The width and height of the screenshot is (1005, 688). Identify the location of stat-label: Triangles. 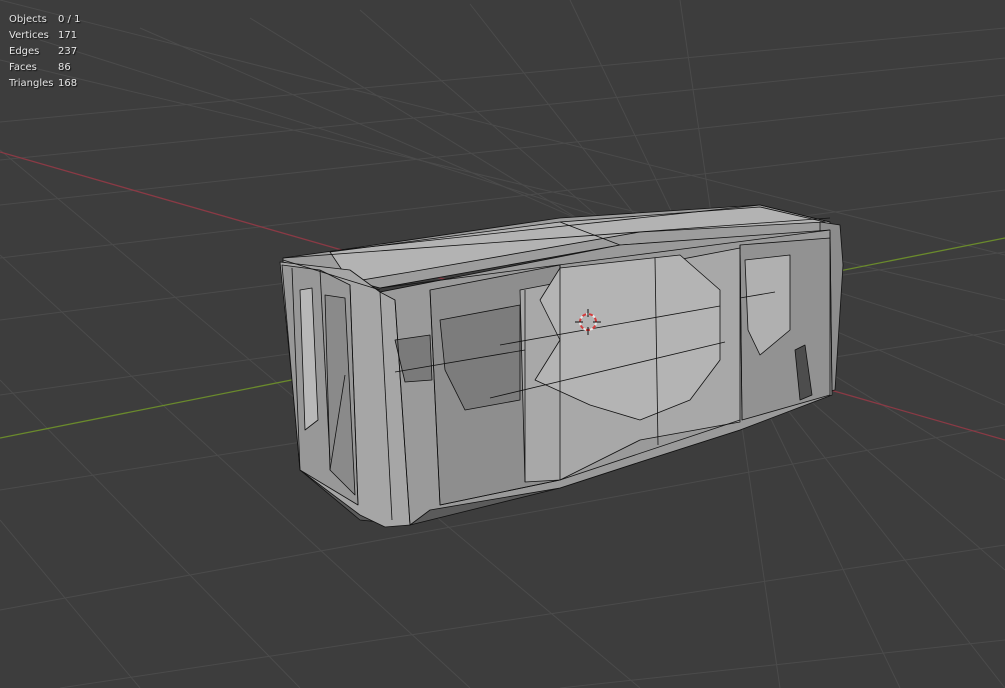
(31, 83).